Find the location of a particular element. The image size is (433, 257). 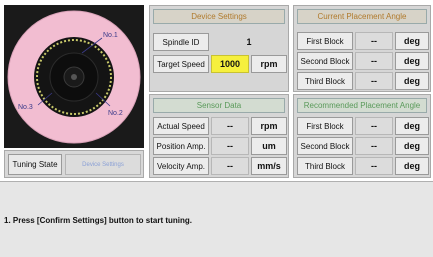

current-second-block-label: Second Block is located at coordinates (325, 61).